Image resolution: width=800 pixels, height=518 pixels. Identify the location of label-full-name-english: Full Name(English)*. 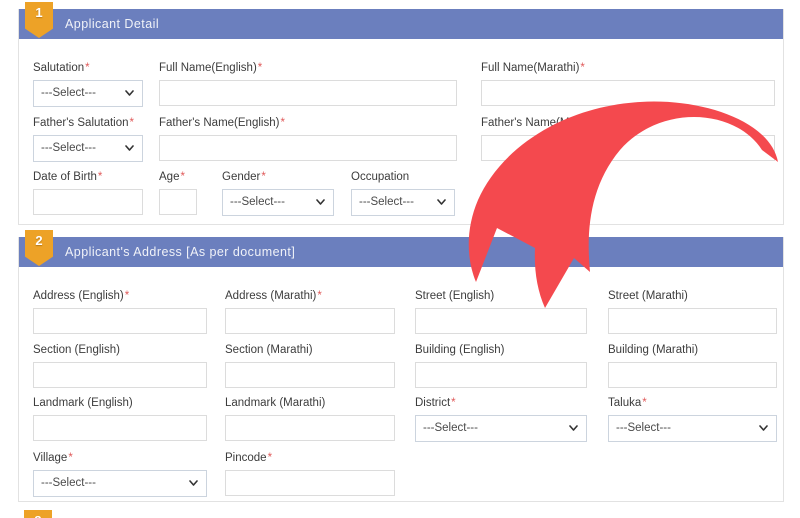
(211, 68).